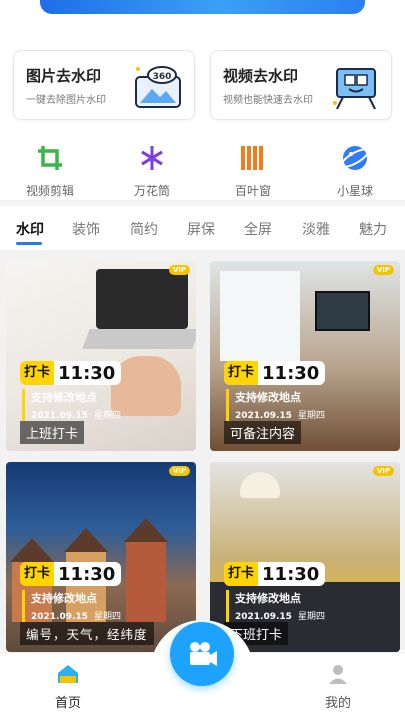  I want to click on image-watermark-card: 图片去水印 一键去除图片水印 360, so click(104, 85).